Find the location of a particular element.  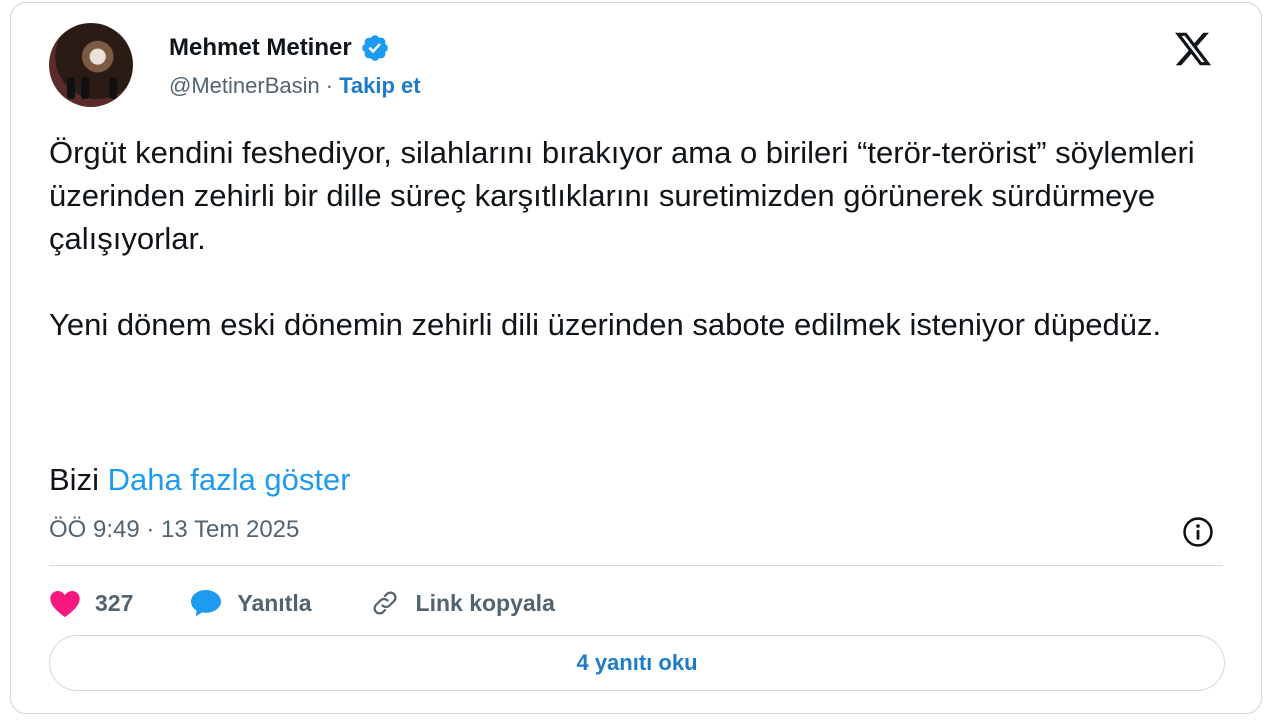

truncated-line: Bizi Daha fazla göster is located at coordinates (200, 479).